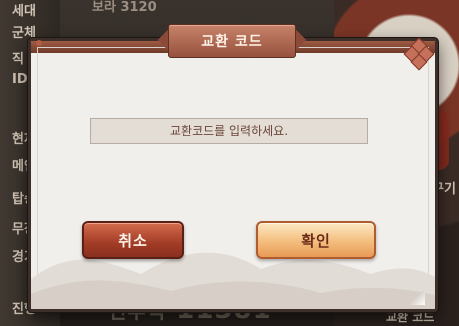 The height and width of the screenshot is (326, 459). What do you see at coordinates (229, 131) in the screenshot?
I see `exchange-code-input` at bounding box center [229, 131].